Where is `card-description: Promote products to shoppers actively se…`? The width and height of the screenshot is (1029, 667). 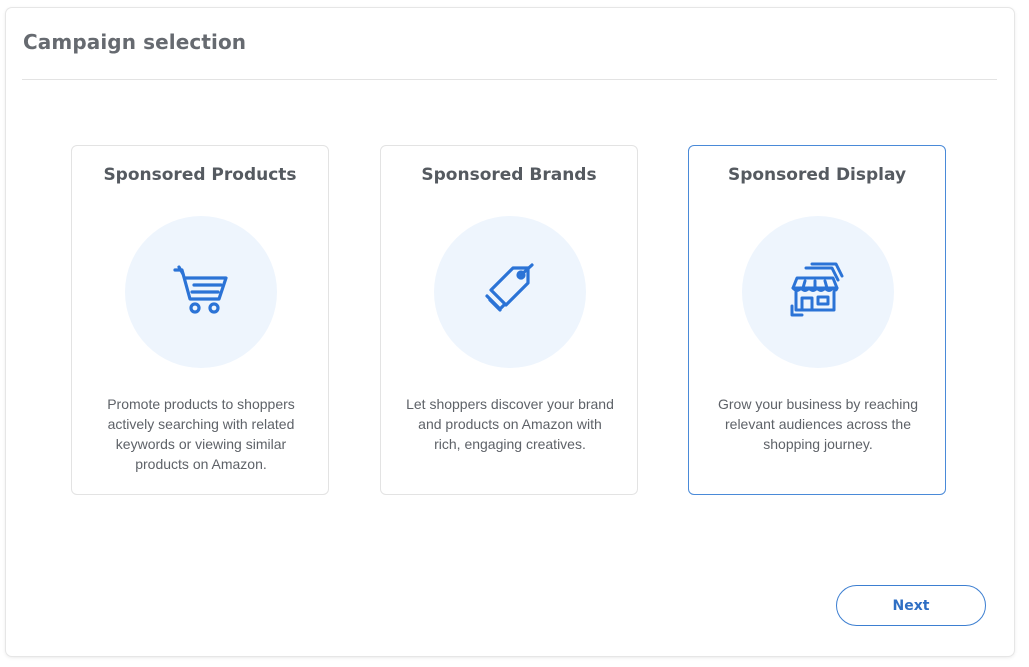
card-description: Promote products to shoppers actively se… is located at coordinates (201, 434).